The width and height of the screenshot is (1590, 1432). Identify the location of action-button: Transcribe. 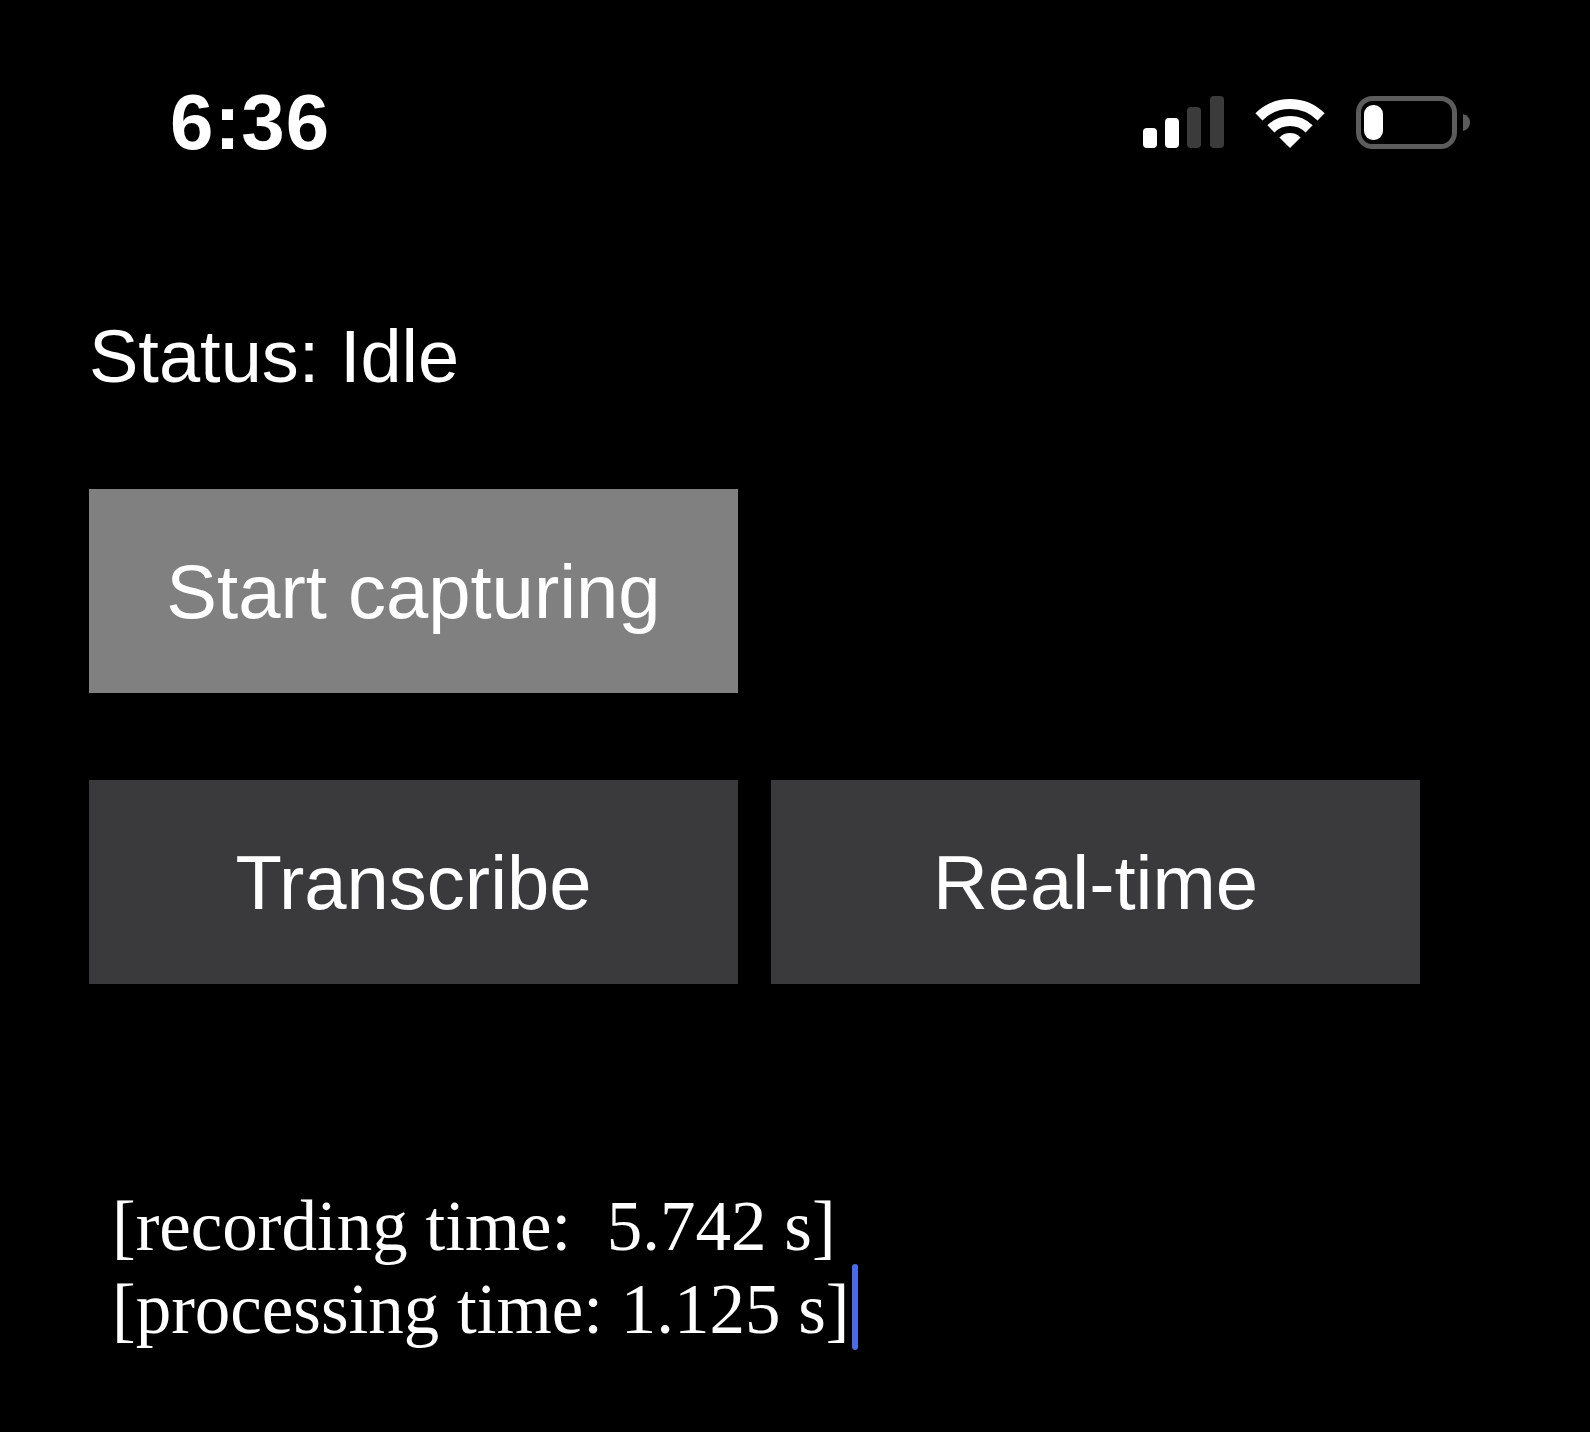
(413, 882).